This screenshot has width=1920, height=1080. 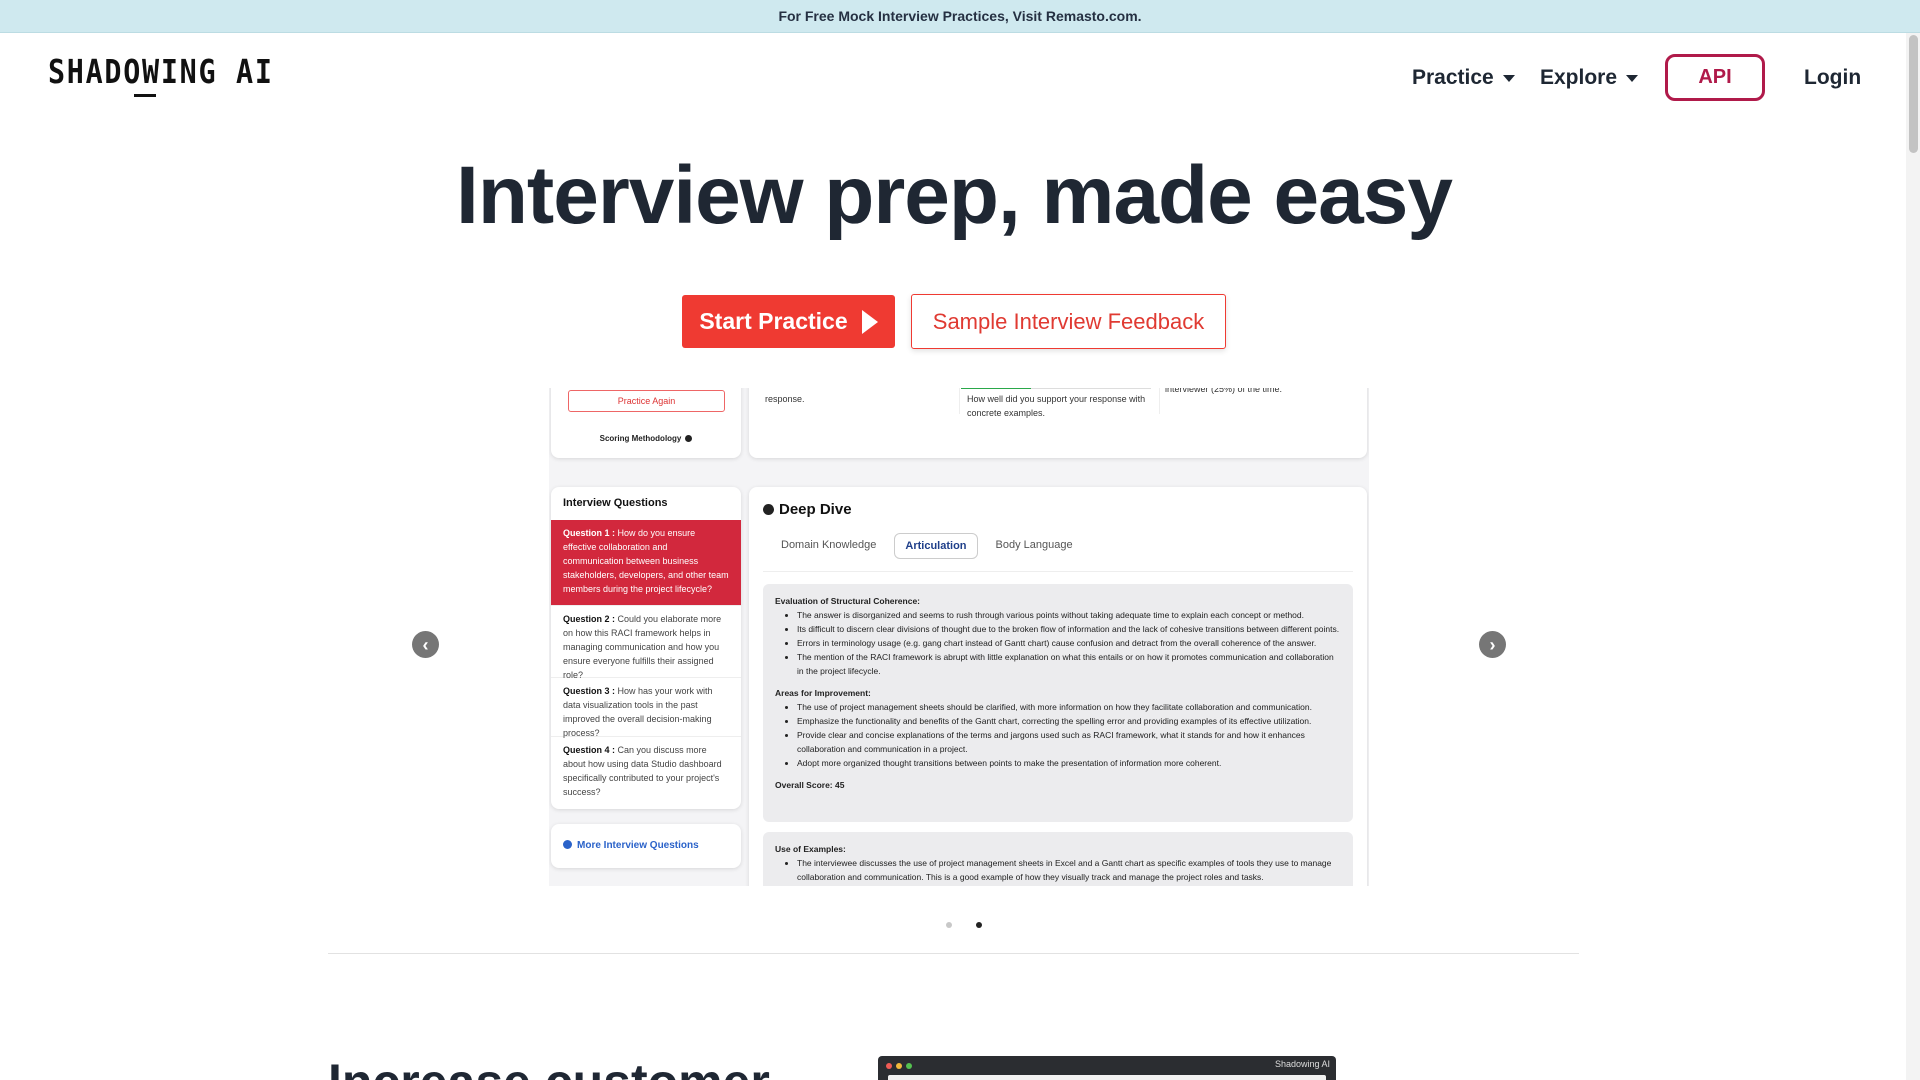 What do you see at coordinates (1832, 78) in the screenshot?
I see `login-link: Login` at bounding box center [1832, 78].